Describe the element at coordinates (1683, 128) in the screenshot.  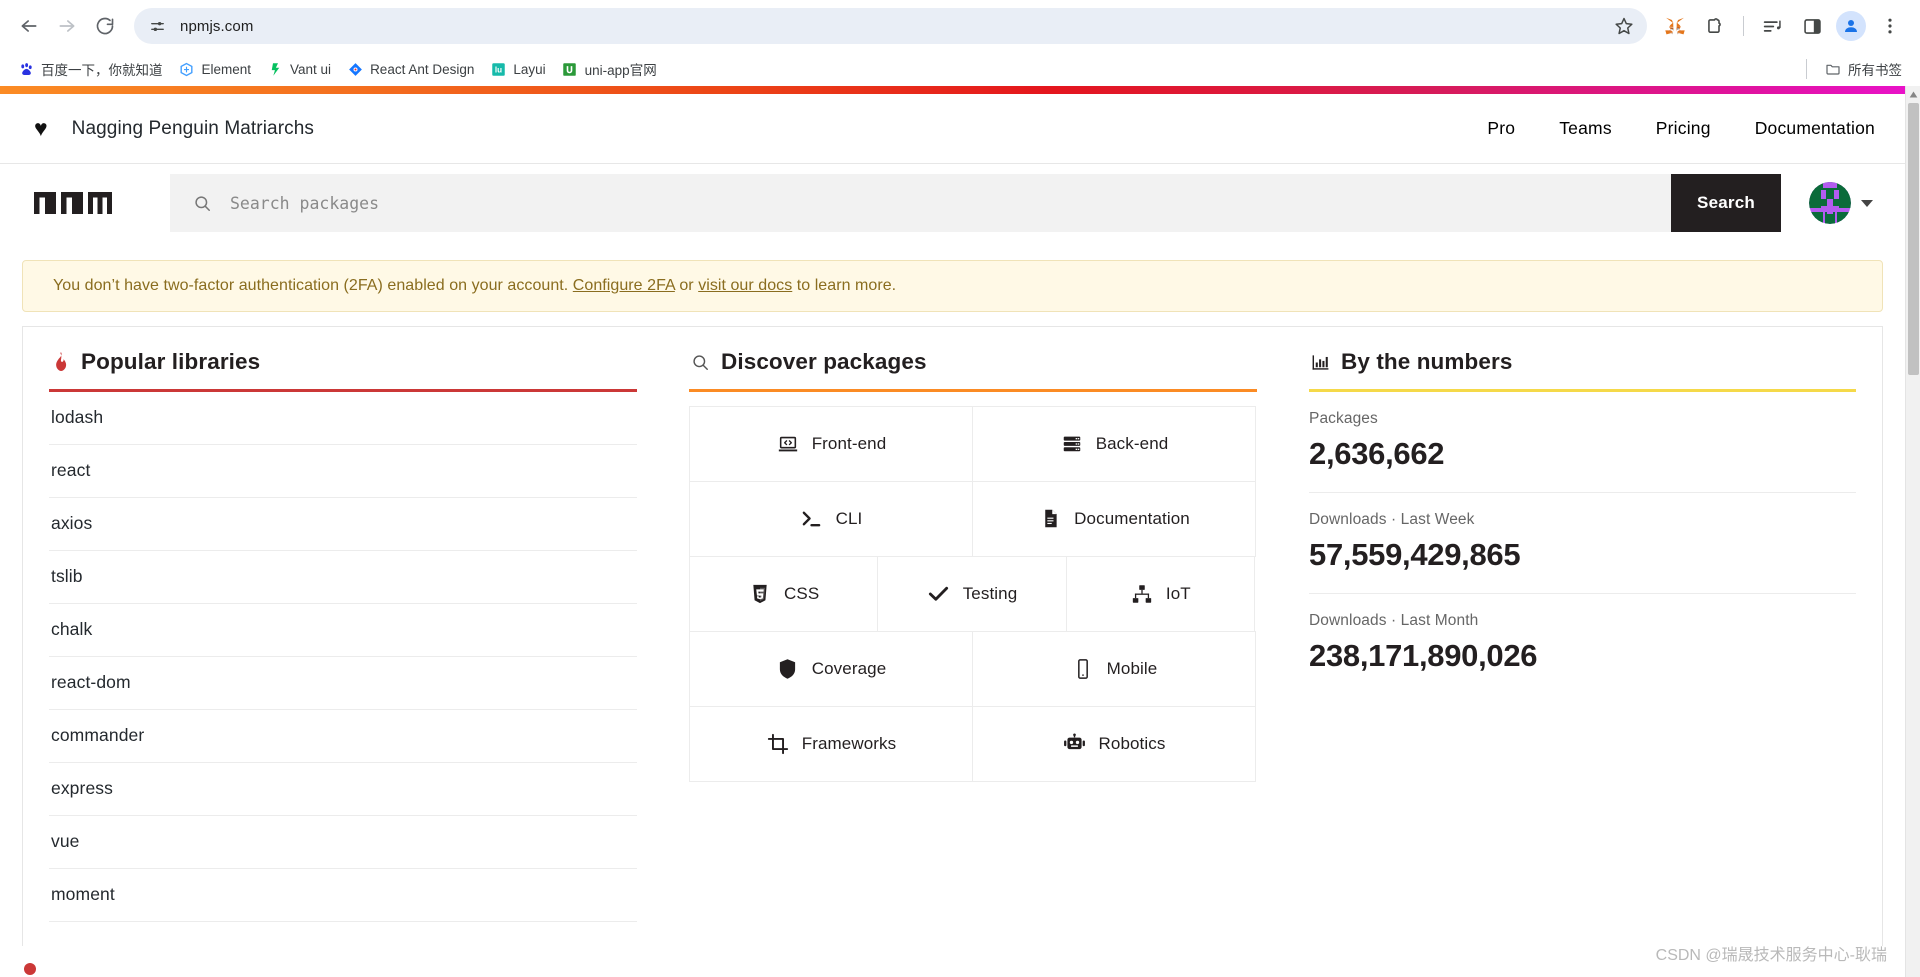
I see `nav-link-pricing: Pricing` at that location.